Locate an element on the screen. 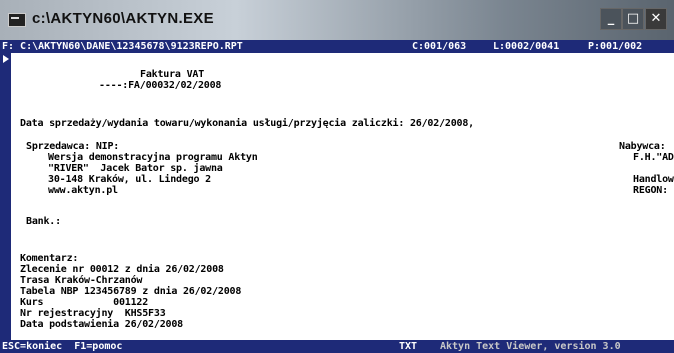 This screenshot has width=674, height=353. line-marker-gutter is located at coordinates (5, 196).